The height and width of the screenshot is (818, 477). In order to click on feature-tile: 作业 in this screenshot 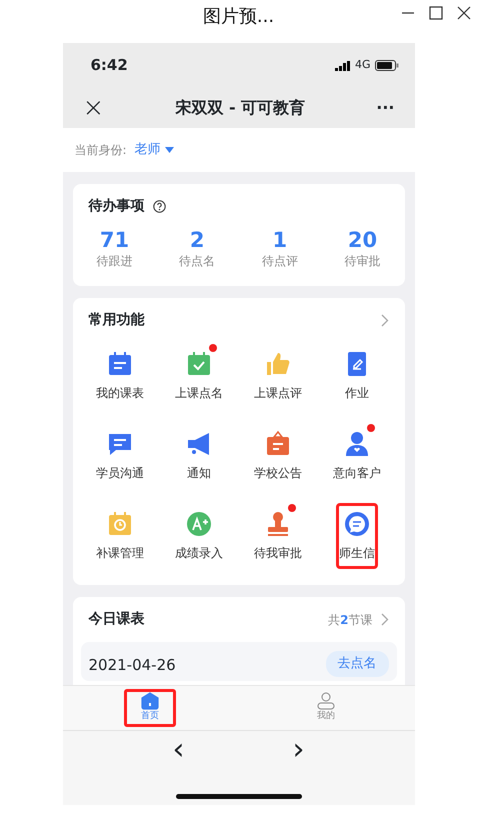, I will do `click(357, 376)`.